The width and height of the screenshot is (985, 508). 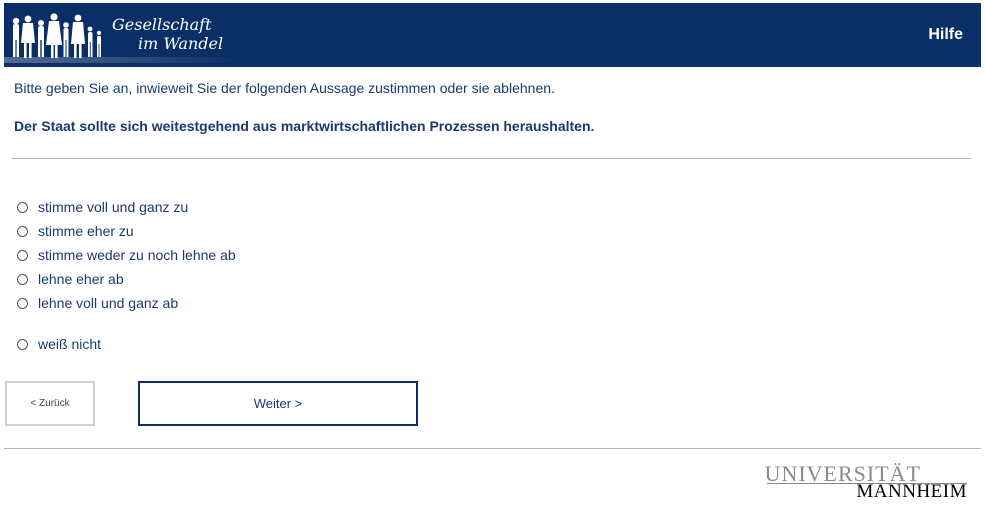 What do you see at coordinates (278, 403) in the screenshot?
I see `next-button: Weiter >` at bounding box center [278, 403].